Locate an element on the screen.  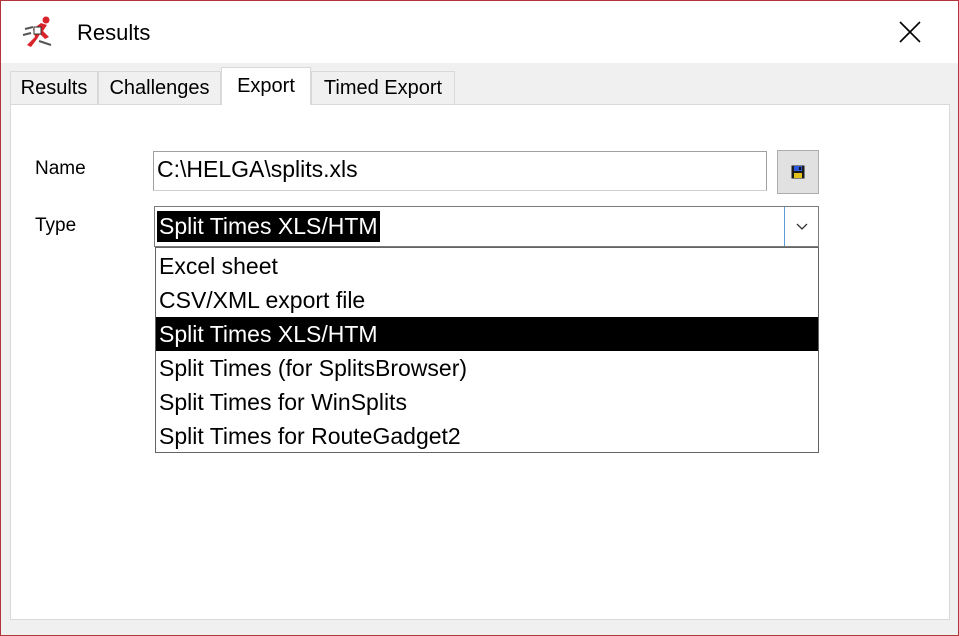
close-icon is located at coordinates (910, 32).